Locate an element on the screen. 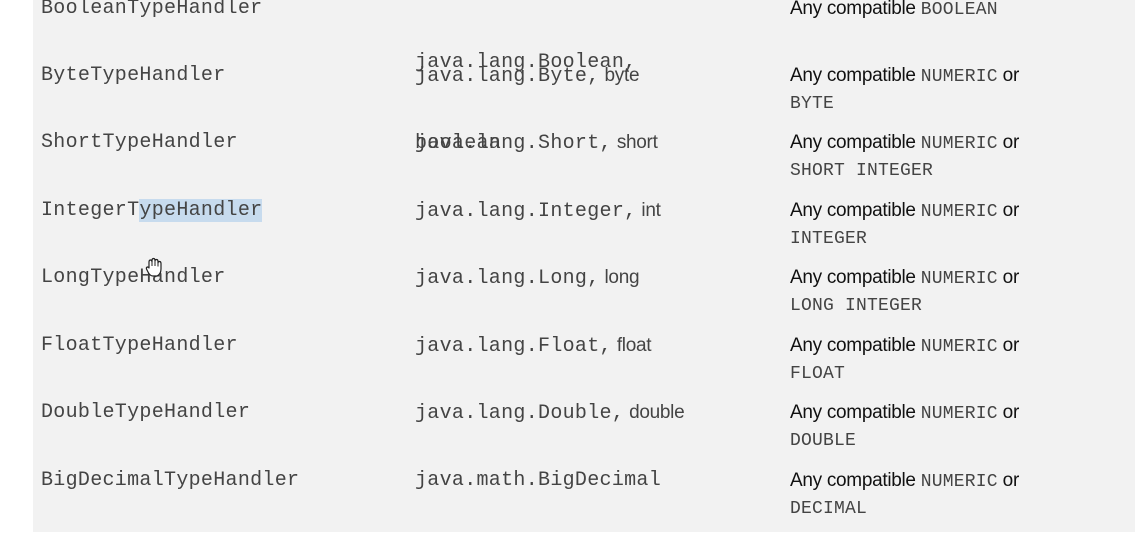  java-type-class: java.lang.Long, is located at coordinates (507, 278).